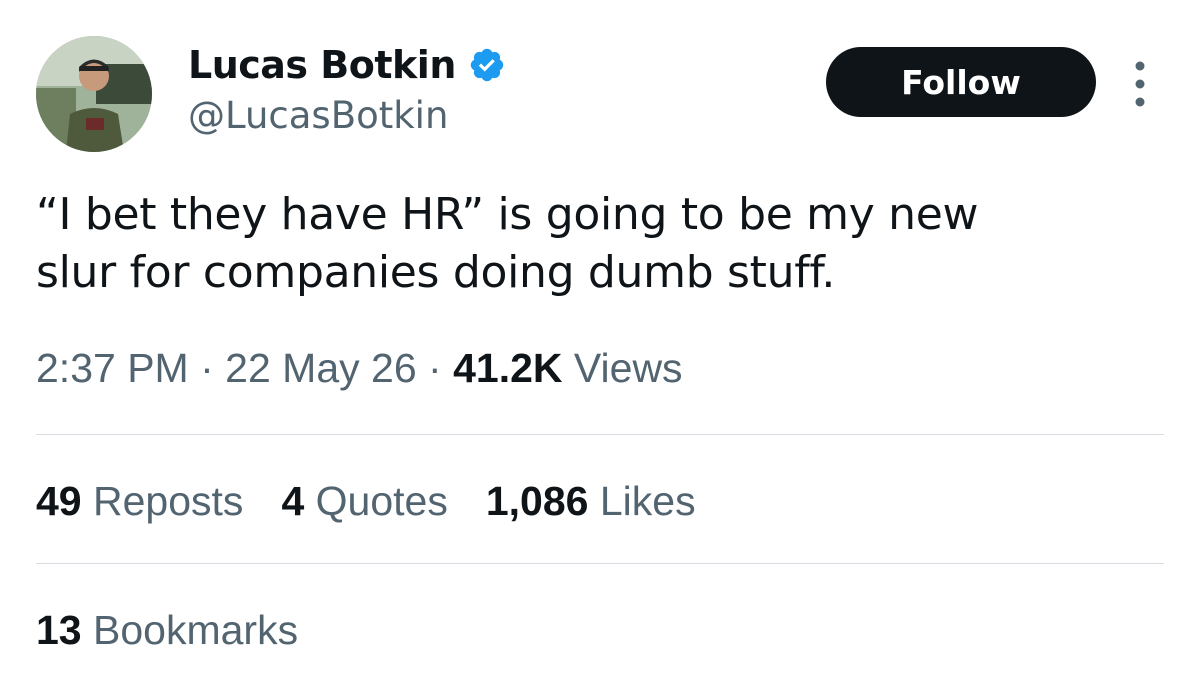  Describe the element at coordinates (591, 501) in the screenshot. I see `likes-stat: 1,086 Likes` at that location.